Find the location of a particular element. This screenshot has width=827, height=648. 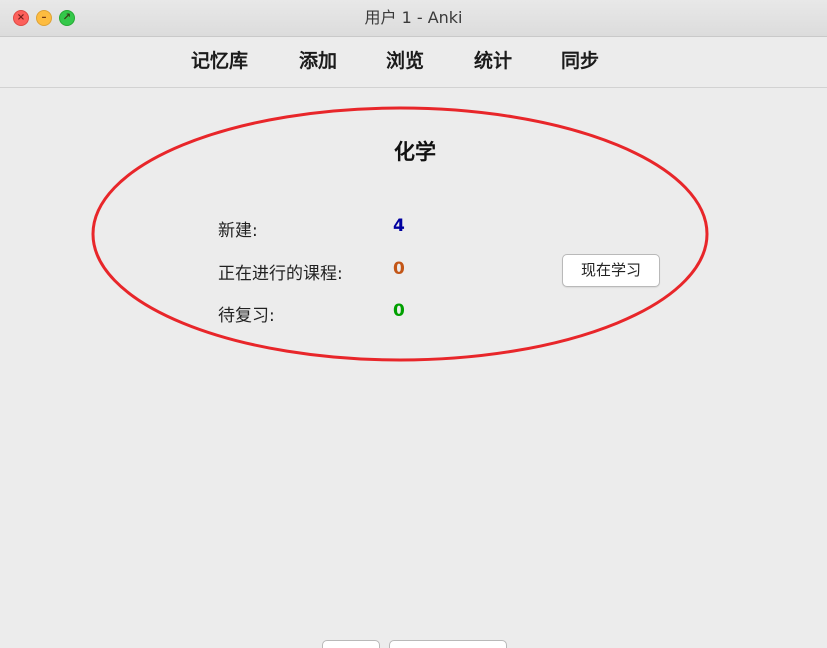

toolbar: 记忆库 添加 浏览 统计 同步 is located at coordinates (413, 62).